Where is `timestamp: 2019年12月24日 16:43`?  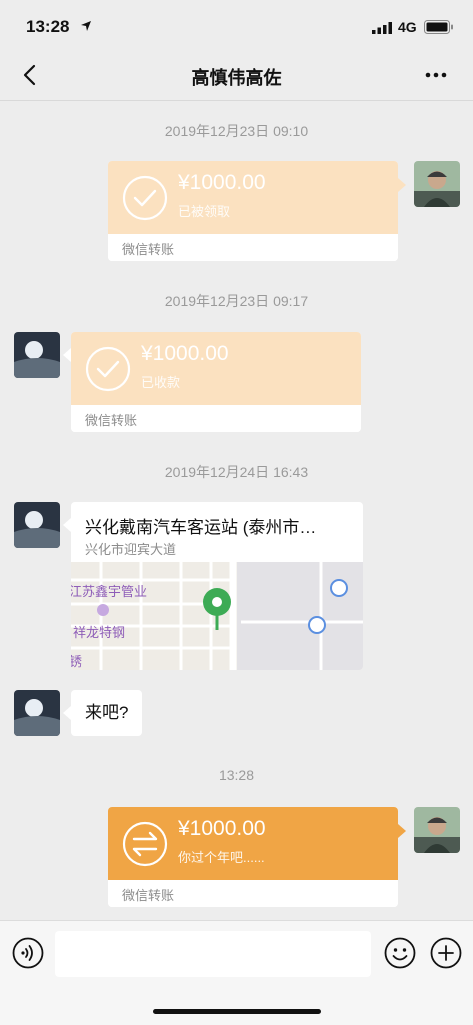 timestamp: 2019年12月24日 16:43 is located at coordinates (236, 472).